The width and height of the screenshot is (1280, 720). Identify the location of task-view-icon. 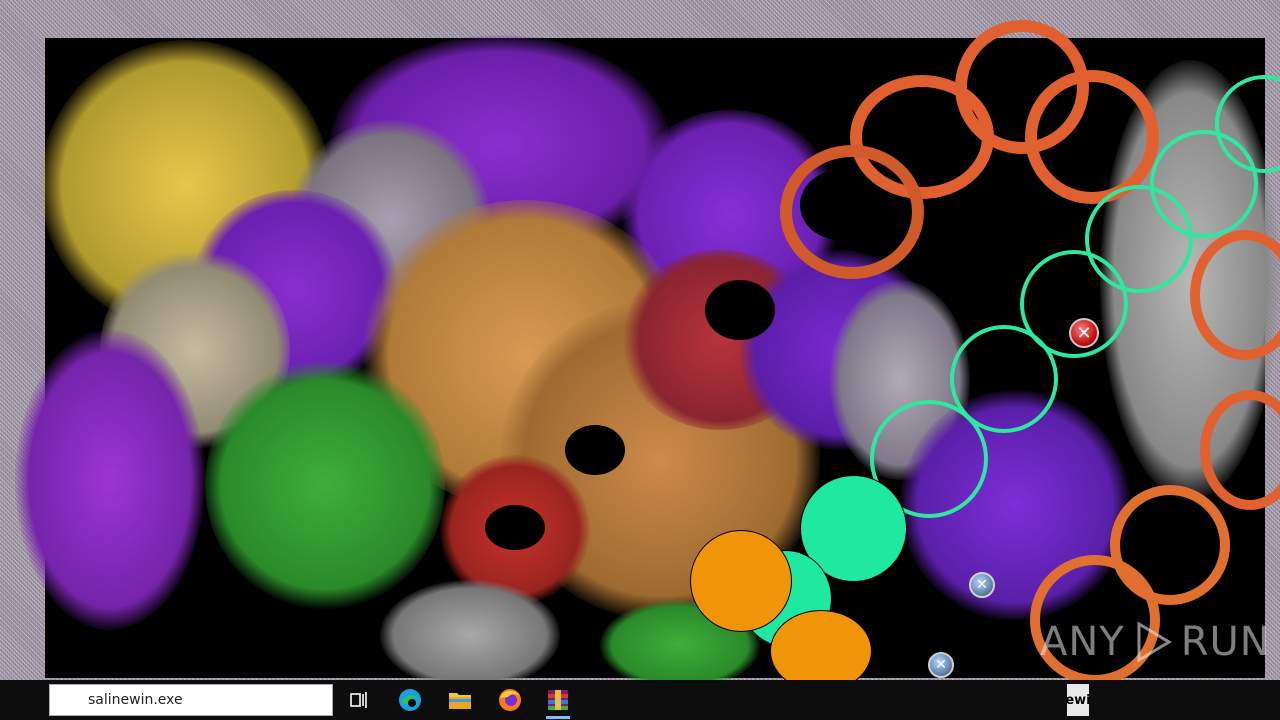
(360, 700).